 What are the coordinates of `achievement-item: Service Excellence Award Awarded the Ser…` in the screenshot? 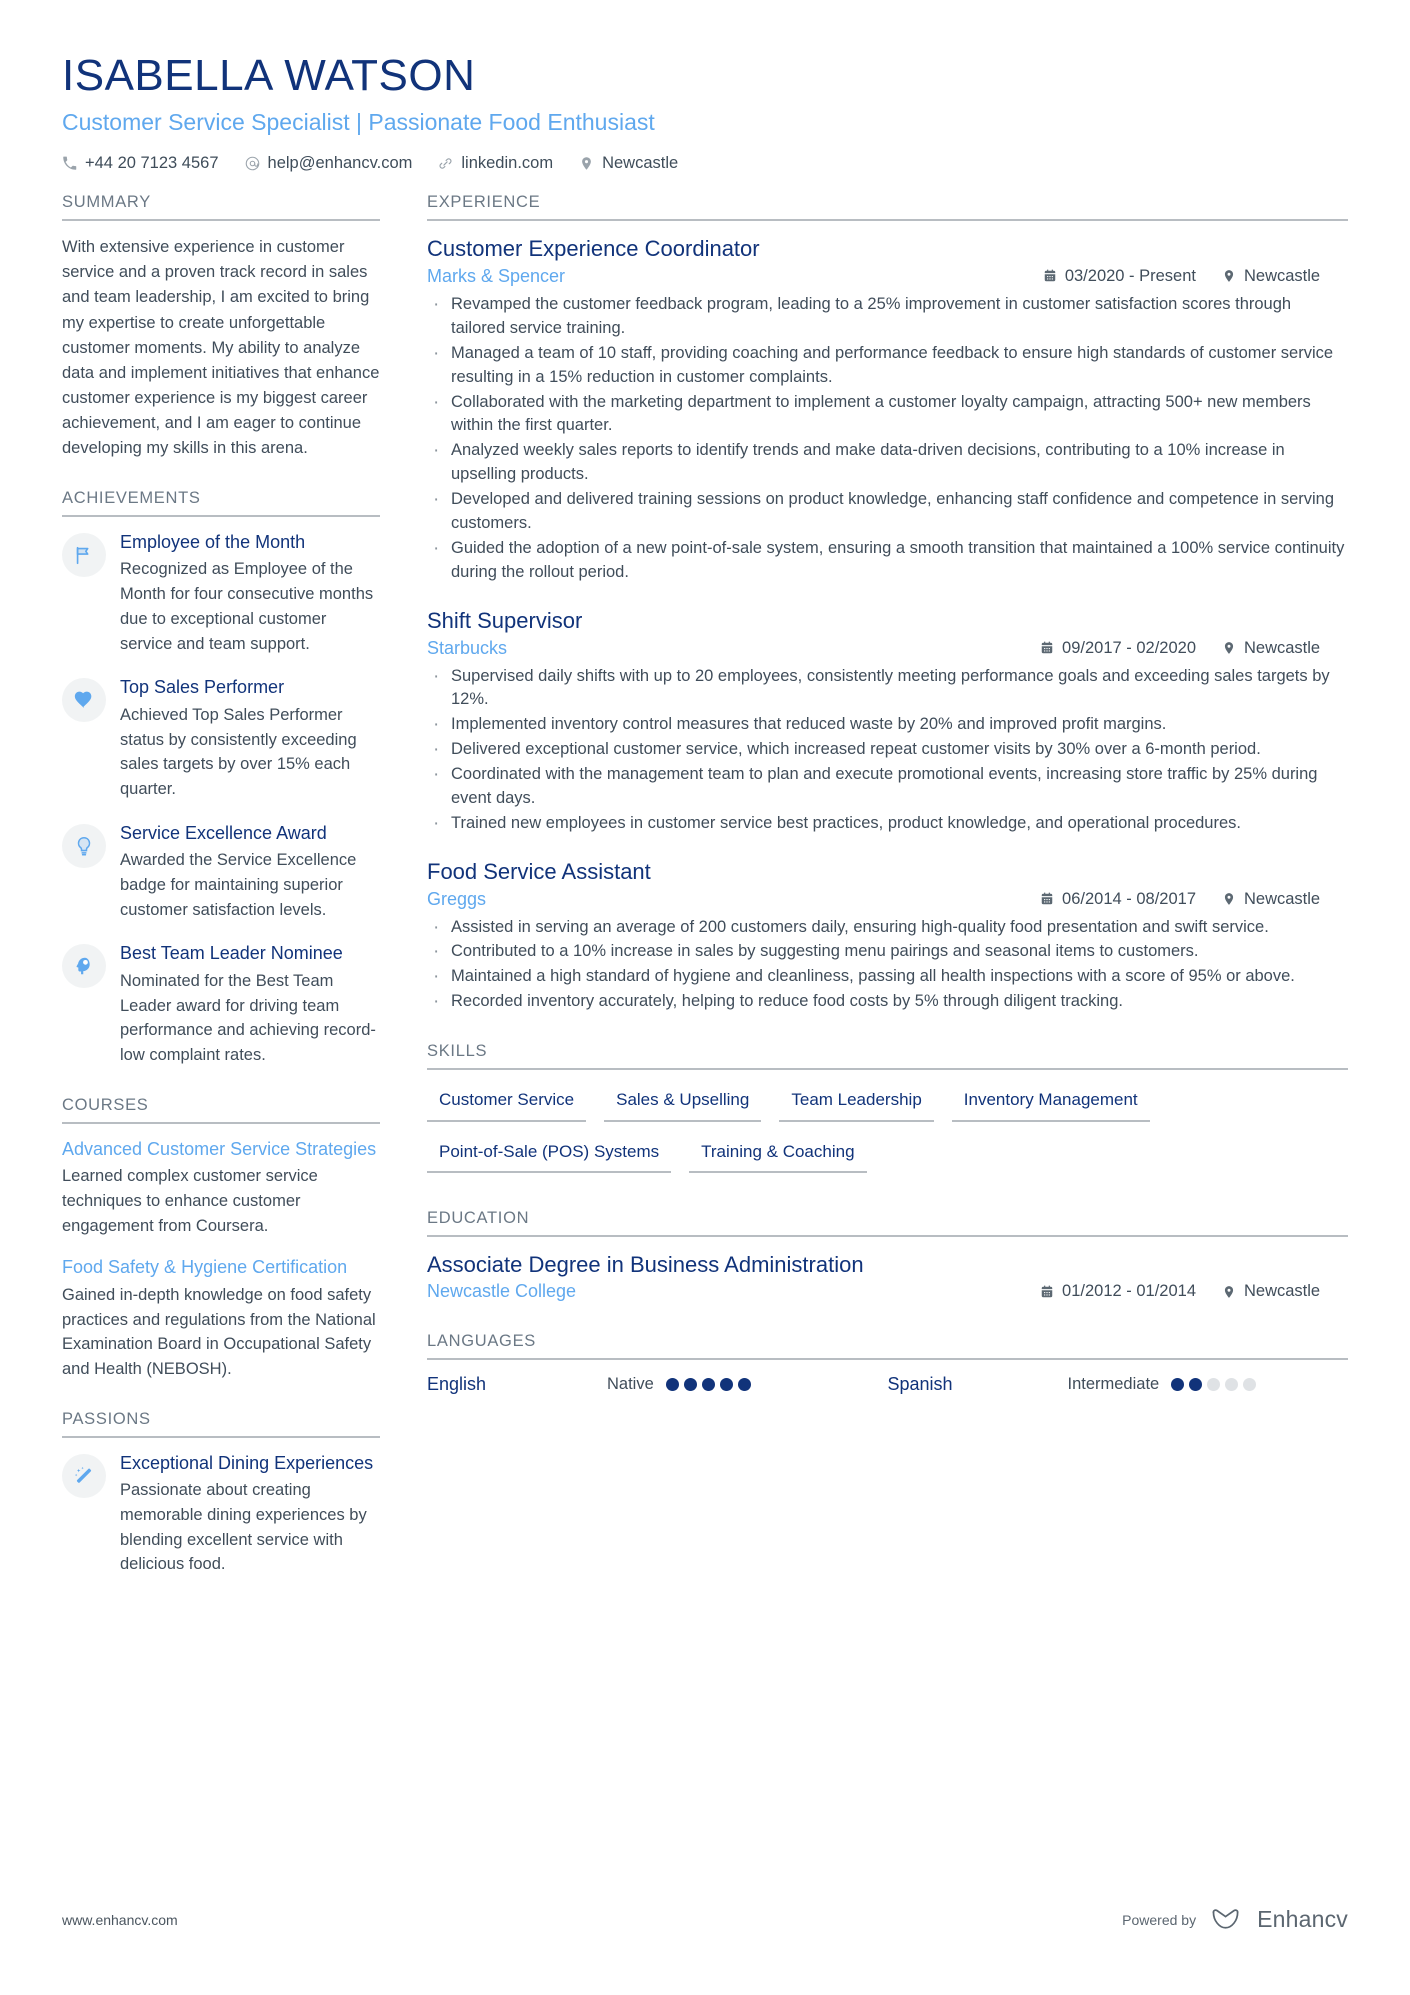 It's located at (221, 872).